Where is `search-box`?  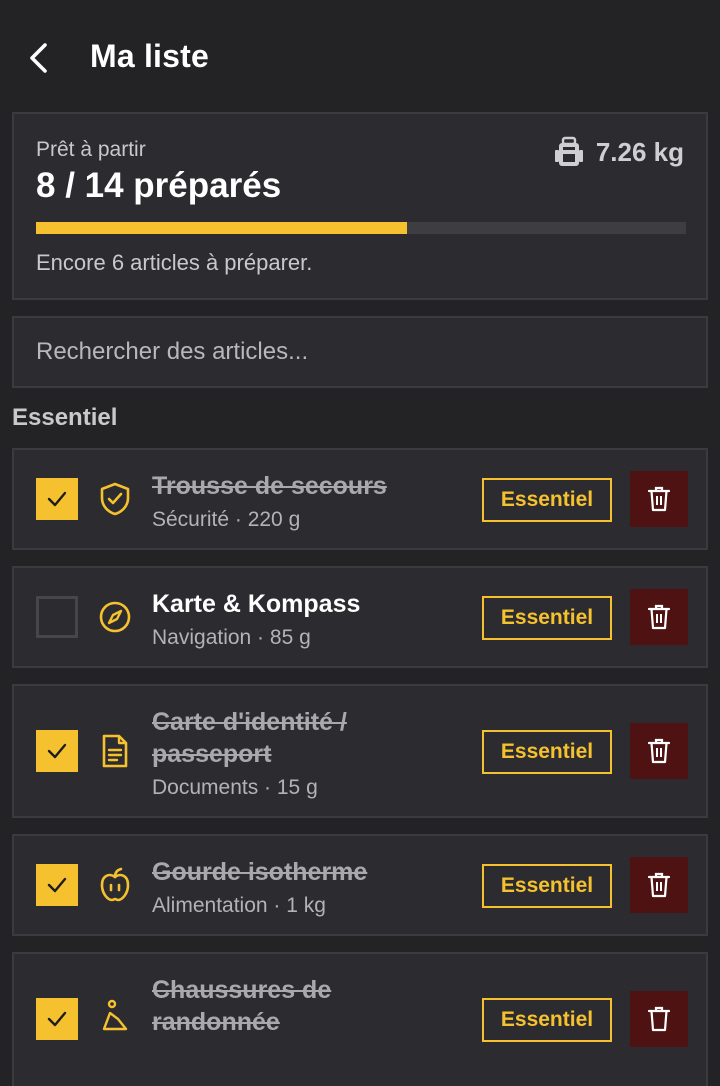 search-box is located at coordinates (360, 352).